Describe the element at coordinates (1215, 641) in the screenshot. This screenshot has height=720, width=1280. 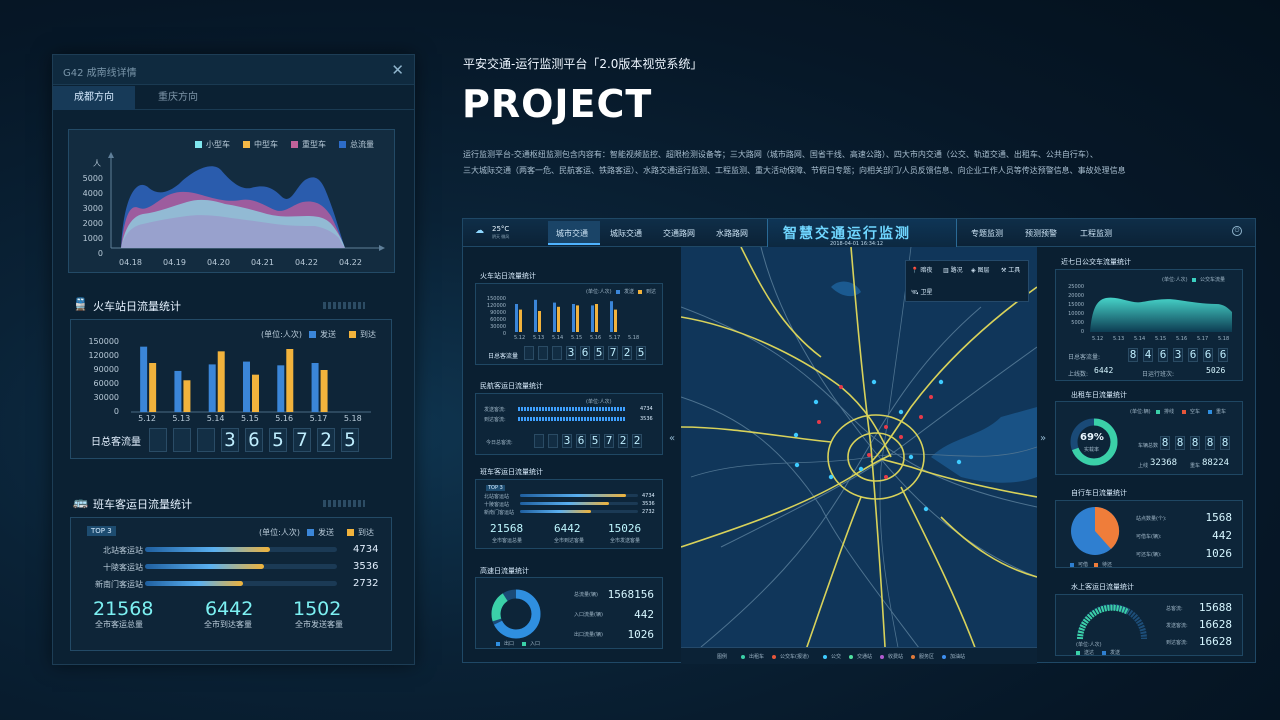
I see `water-row-value: 16628` at that location.